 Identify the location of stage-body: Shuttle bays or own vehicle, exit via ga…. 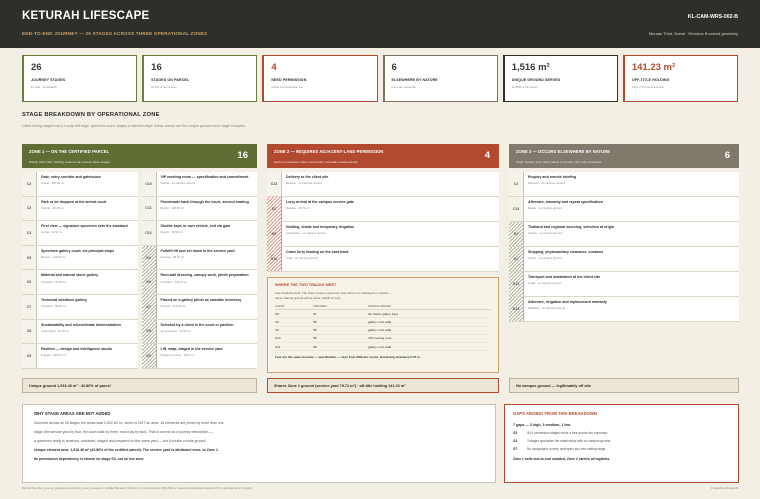
(207, 233).